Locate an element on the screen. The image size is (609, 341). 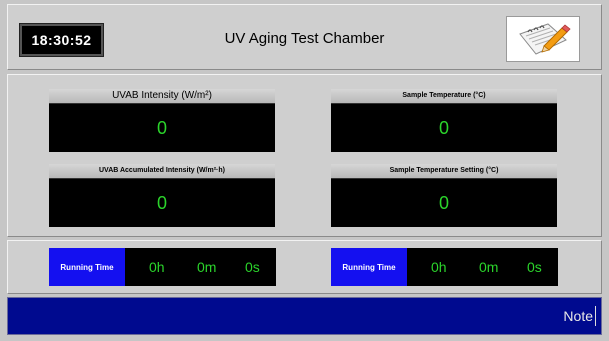
notepad-pencil-icon is located at coordinates (545, 39).